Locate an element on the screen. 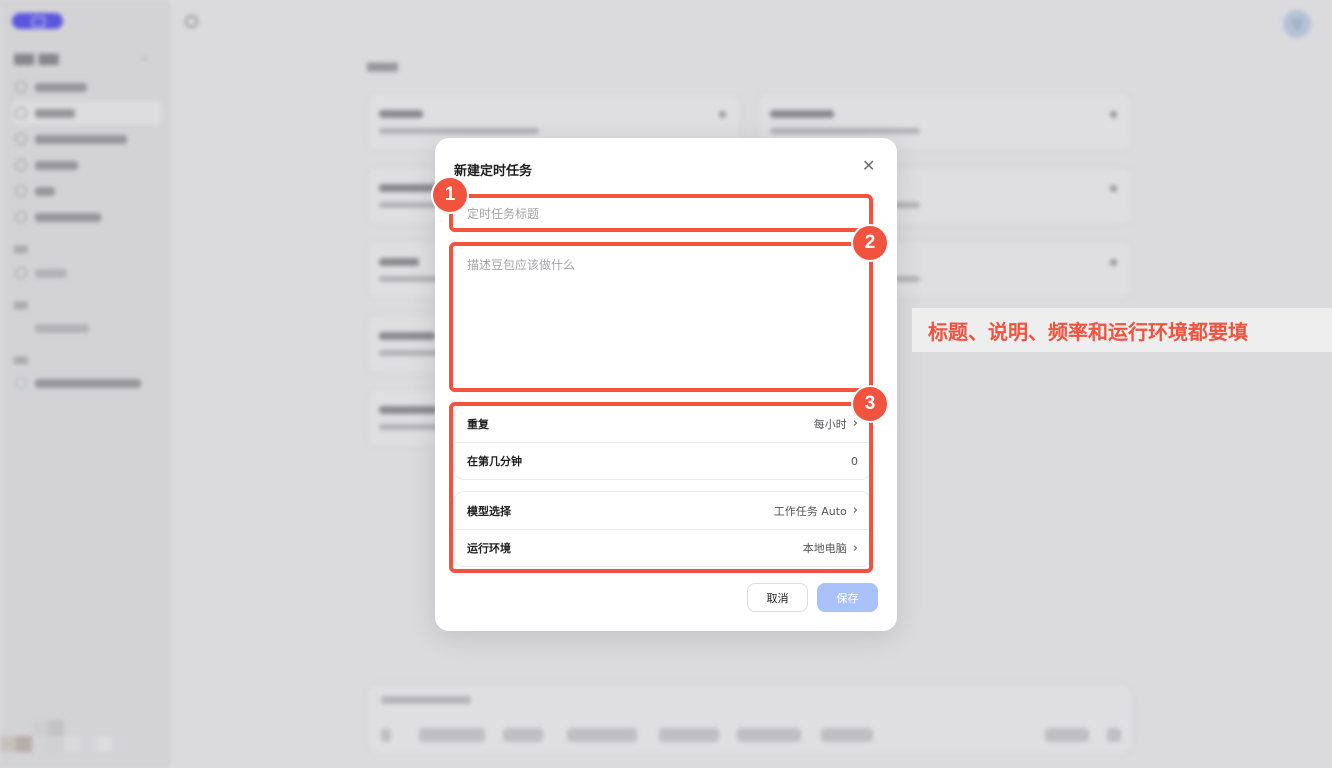  model-value: 工作任务 Auto is located at coordinates (810, 511).